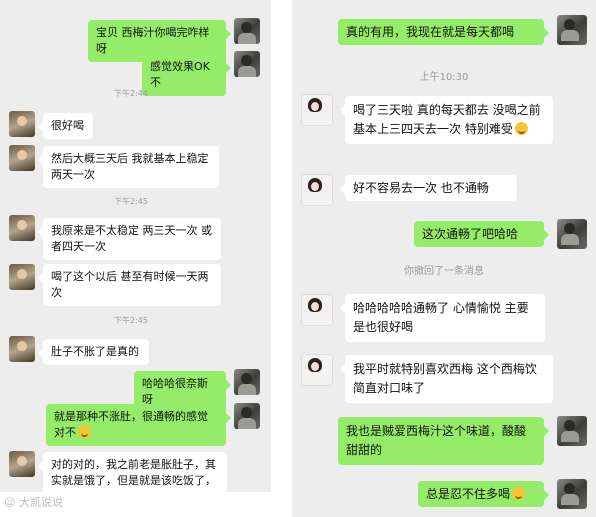 The image size is (596, 517). I want to click on sent-message: 真的有用，我现在就是每天都喝, so click(443, 32).